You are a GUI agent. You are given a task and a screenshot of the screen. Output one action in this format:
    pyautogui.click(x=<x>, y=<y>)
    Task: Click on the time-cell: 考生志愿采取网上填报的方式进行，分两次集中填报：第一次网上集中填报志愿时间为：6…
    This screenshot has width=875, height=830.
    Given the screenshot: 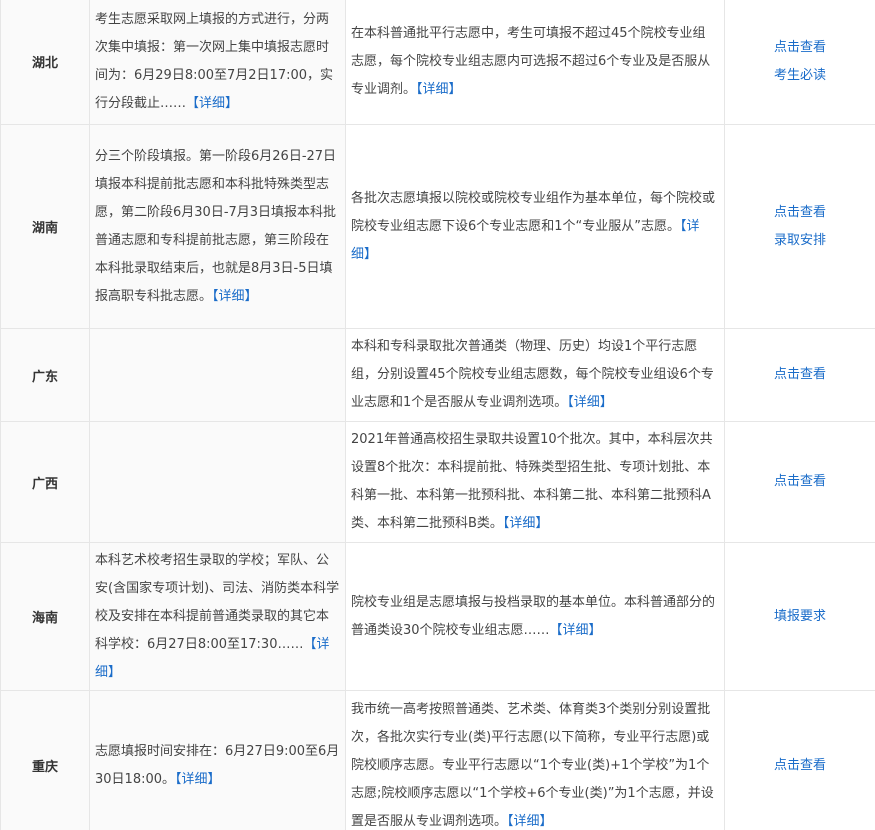 What is the action you would take?
    pyautogui.click(x=217, y=62)
    